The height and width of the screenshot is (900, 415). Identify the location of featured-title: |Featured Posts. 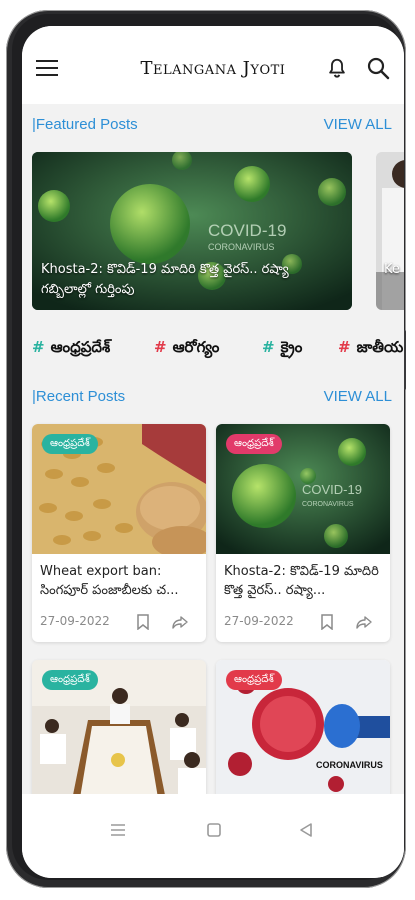
(85, 124).